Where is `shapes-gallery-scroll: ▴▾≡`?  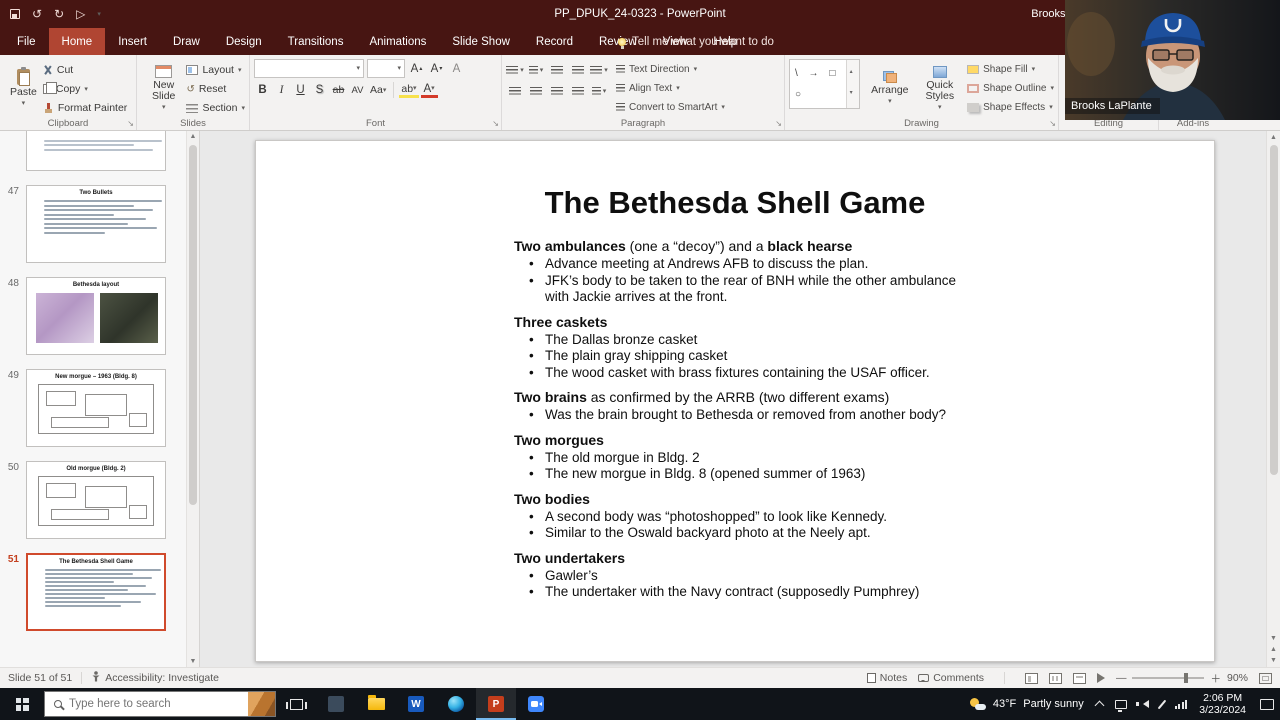 shapes-gallery-scroll: ▴▾≡ is located at coordinates (853, 84).